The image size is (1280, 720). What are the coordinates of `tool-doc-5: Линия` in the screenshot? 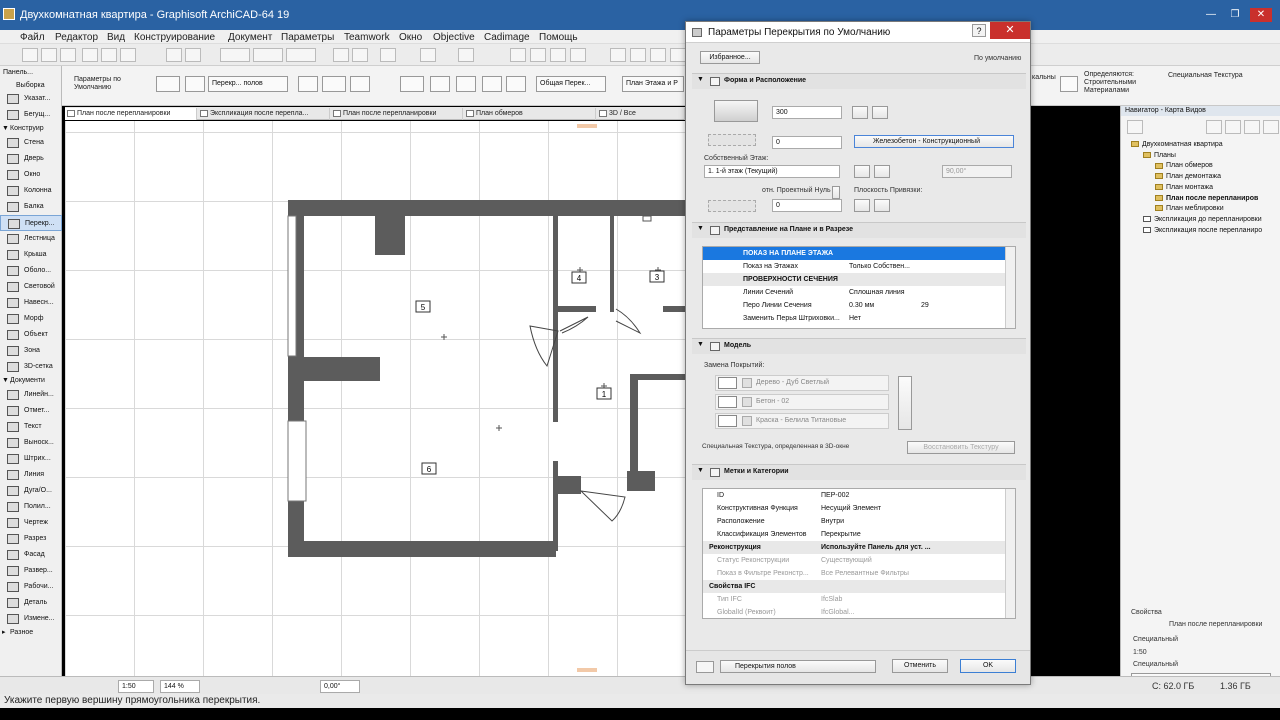 It's located at (31, 475).